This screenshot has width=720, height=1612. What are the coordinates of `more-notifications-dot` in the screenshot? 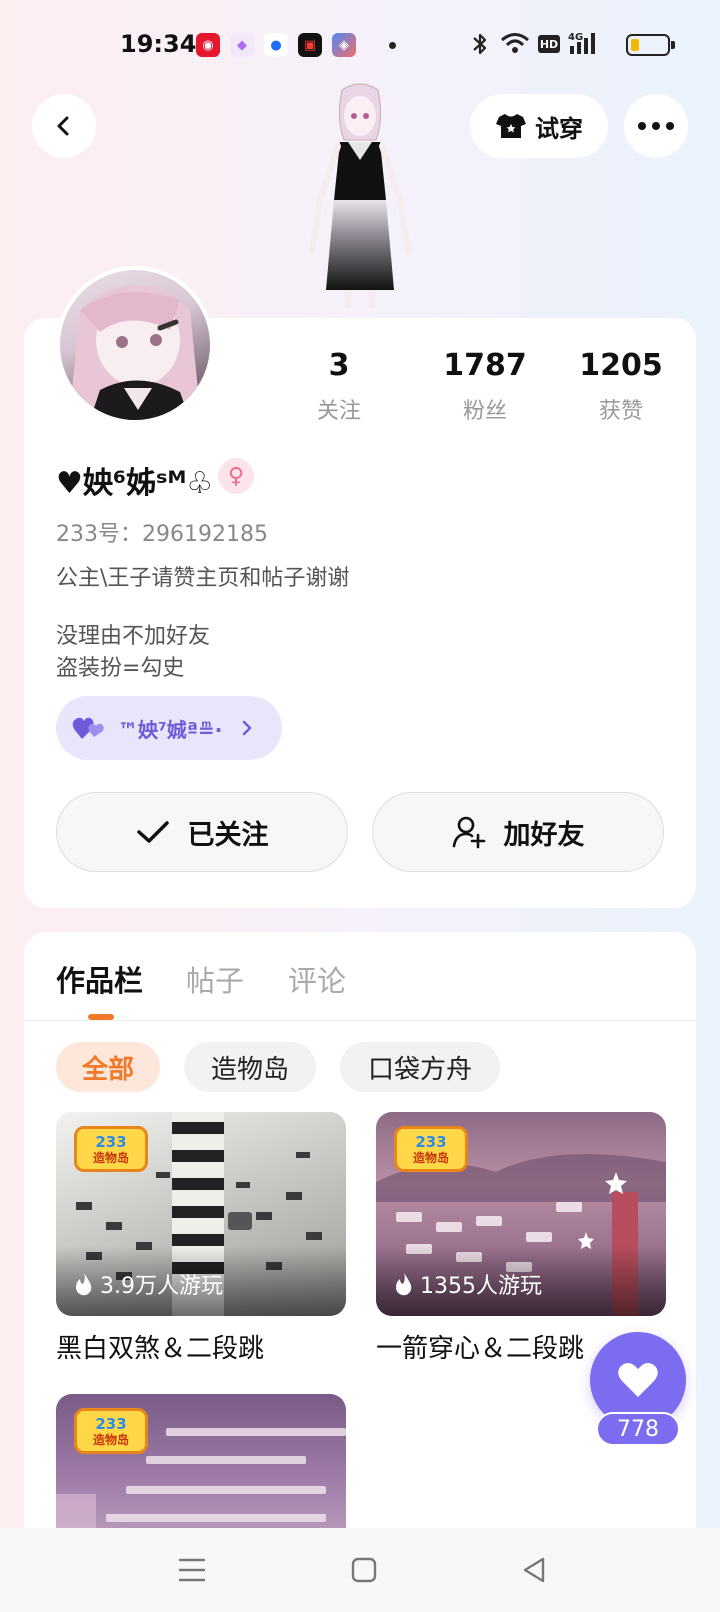 It's located at (392, 45).